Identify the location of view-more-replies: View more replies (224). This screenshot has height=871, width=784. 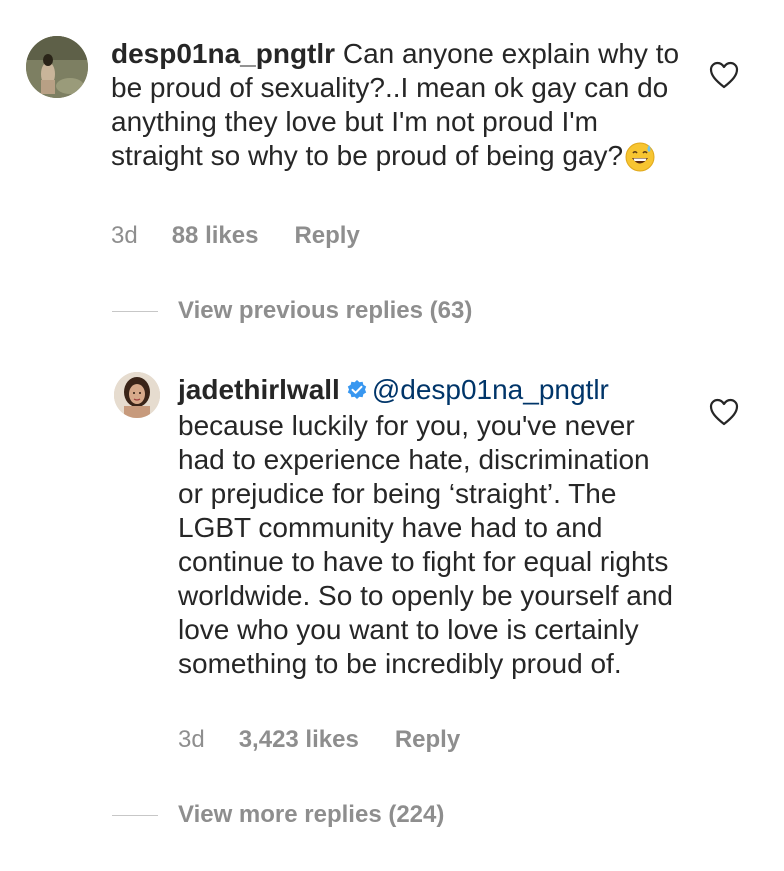
(278, 815).